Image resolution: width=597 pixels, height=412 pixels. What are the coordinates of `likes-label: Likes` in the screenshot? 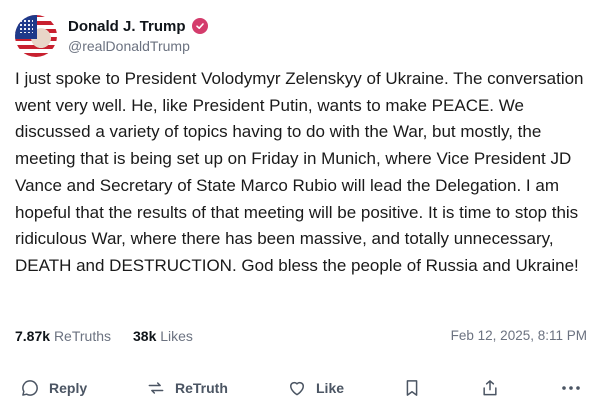 It's located at (176, 336).